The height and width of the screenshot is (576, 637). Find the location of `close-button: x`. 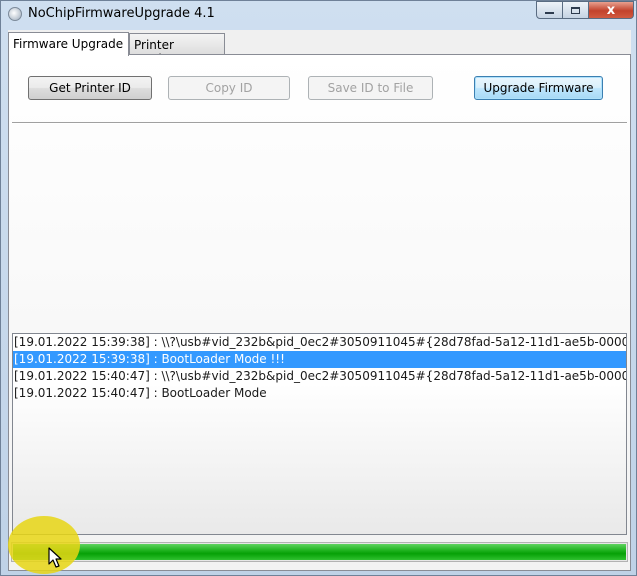

close-button: x is located at coordinates (611, 10).